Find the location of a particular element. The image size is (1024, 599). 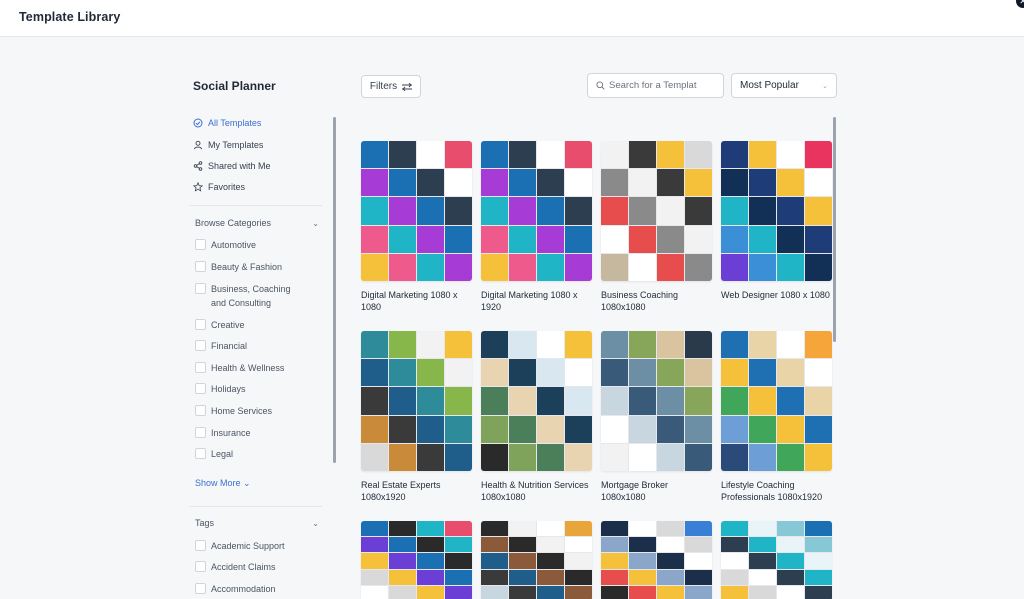

category-home-services: Home Services is located at coordinates (260, 411).